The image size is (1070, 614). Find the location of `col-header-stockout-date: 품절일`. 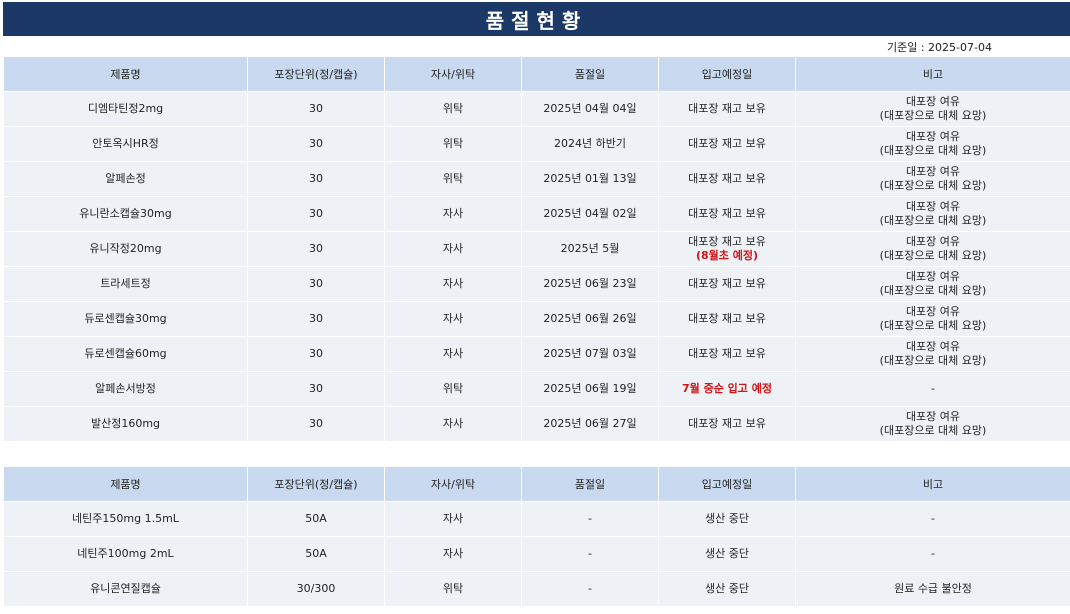

col-header-stockout-date: 품절일 is located at coordinates (590, 74).